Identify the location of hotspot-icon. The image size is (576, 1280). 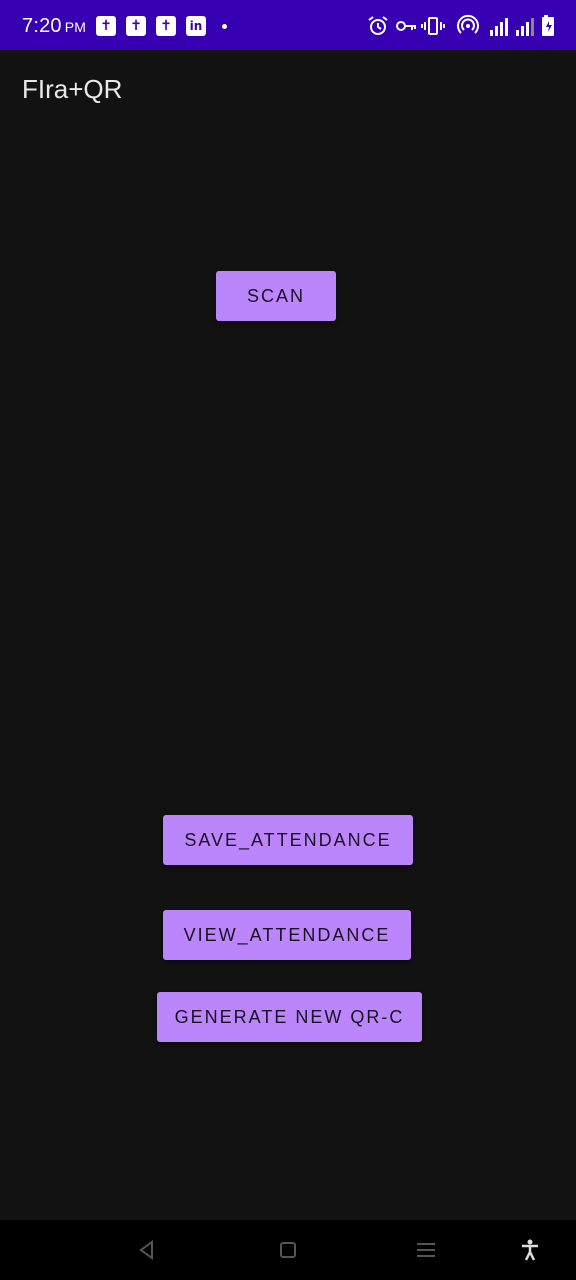
(468, 24).